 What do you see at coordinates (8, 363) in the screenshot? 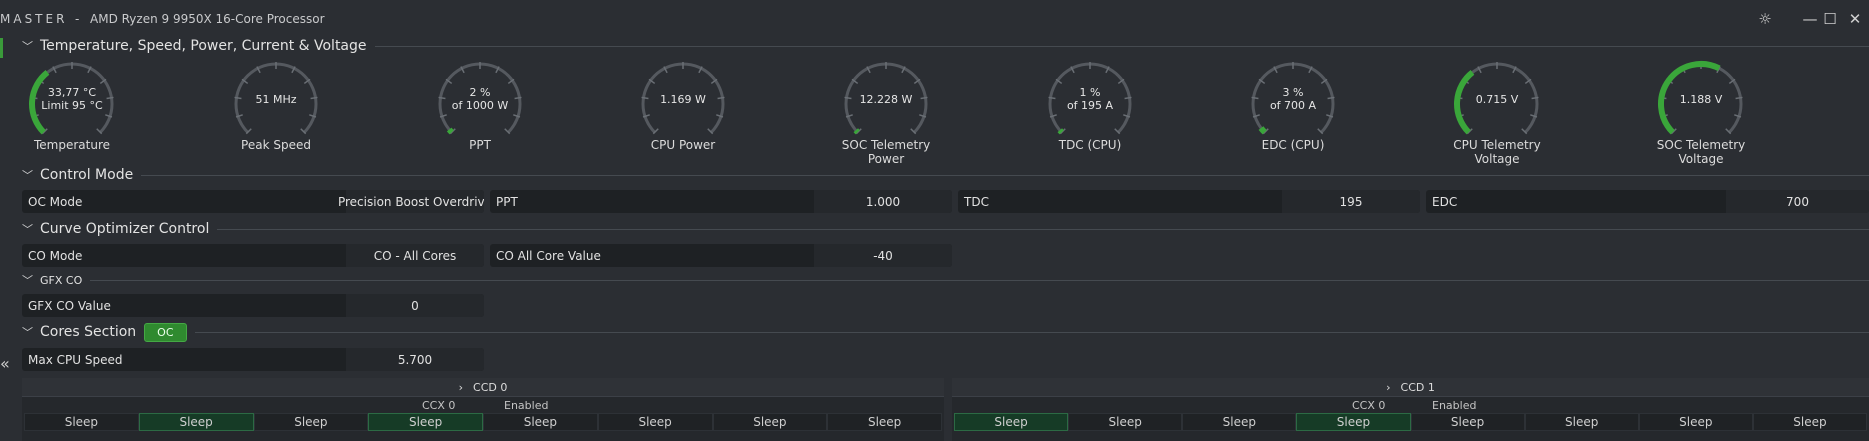
I see `collapse-sidebar-icon: «` at bounding box center [8, 363].